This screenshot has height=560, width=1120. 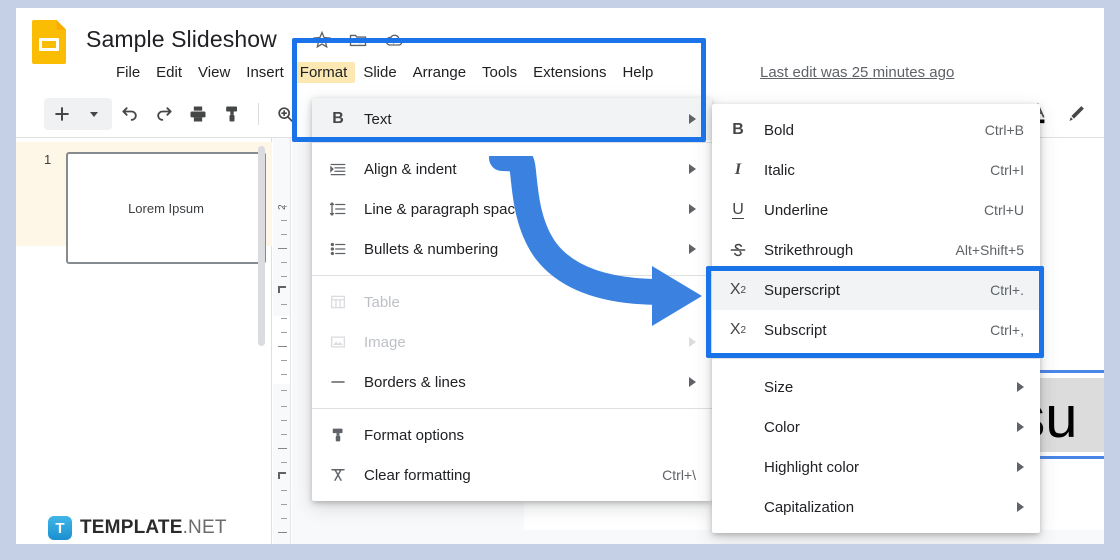 What do you see at coordinates (204, 527) in the screenshot?
I see `watermark-name-light: .NET` at bounding box center [204, 527].